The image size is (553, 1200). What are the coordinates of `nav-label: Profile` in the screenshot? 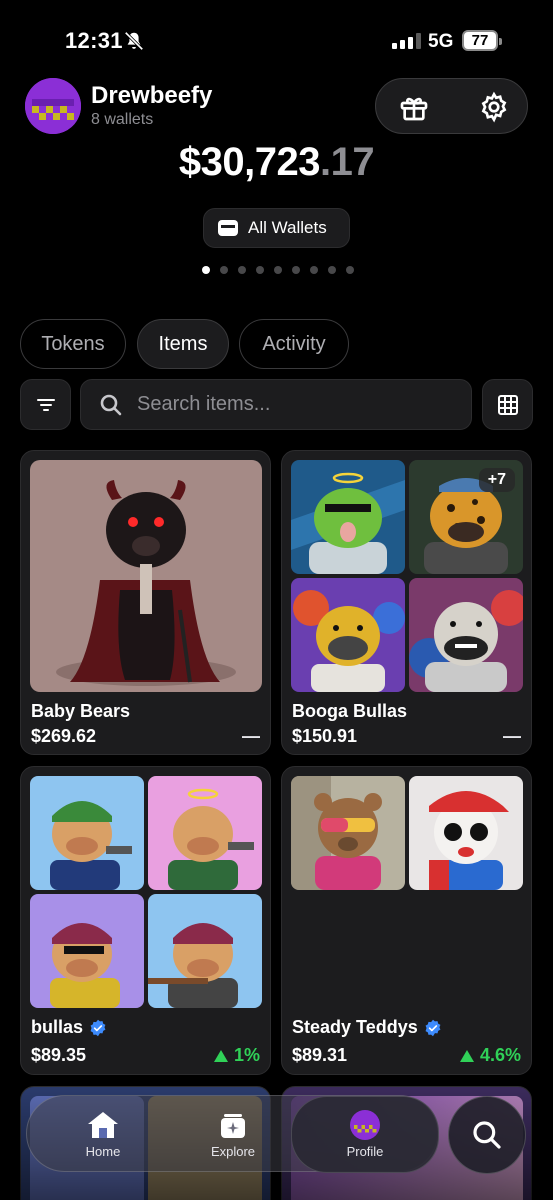 It's located at (365, 1151).